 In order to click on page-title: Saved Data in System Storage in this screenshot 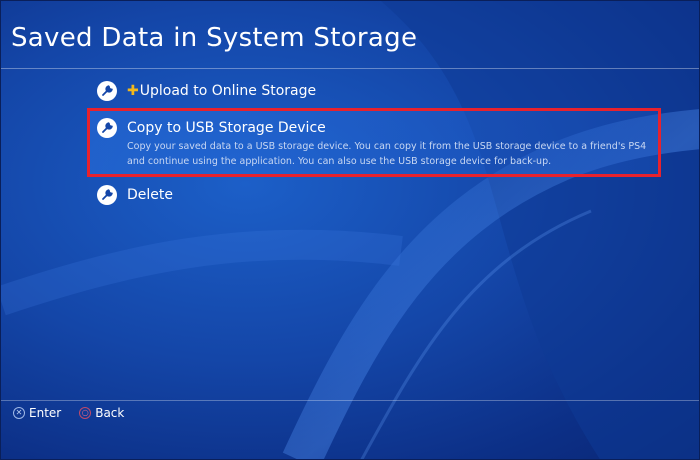, I will do `click(214, 38)`.